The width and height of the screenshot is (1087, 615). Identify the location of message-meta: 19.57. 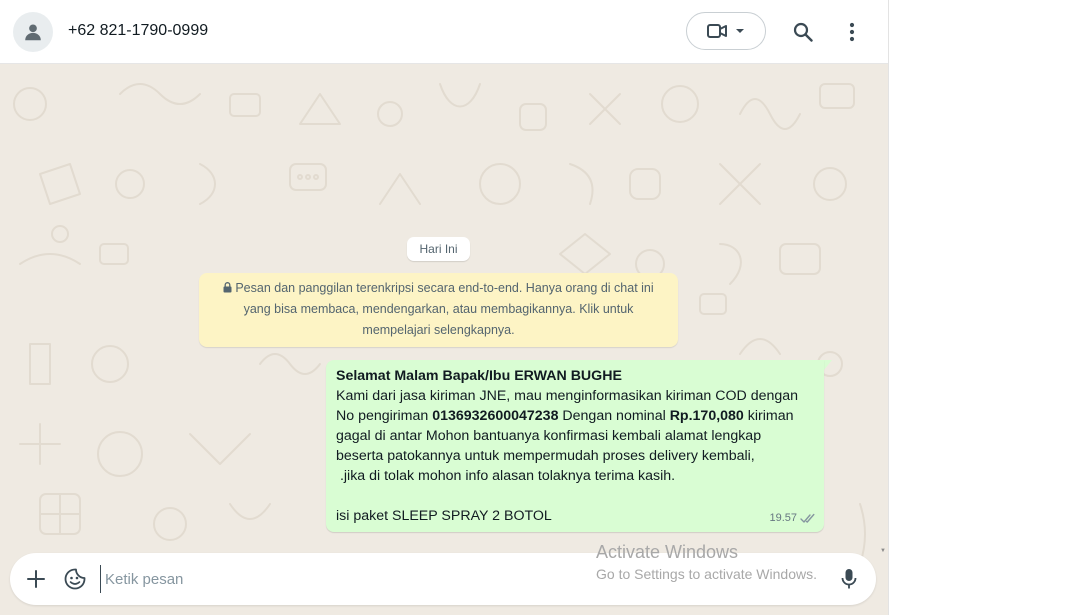
(792, 518).